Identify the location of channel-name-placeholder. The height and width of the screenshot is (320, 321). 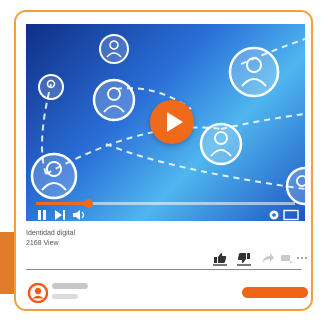
(70, 286).